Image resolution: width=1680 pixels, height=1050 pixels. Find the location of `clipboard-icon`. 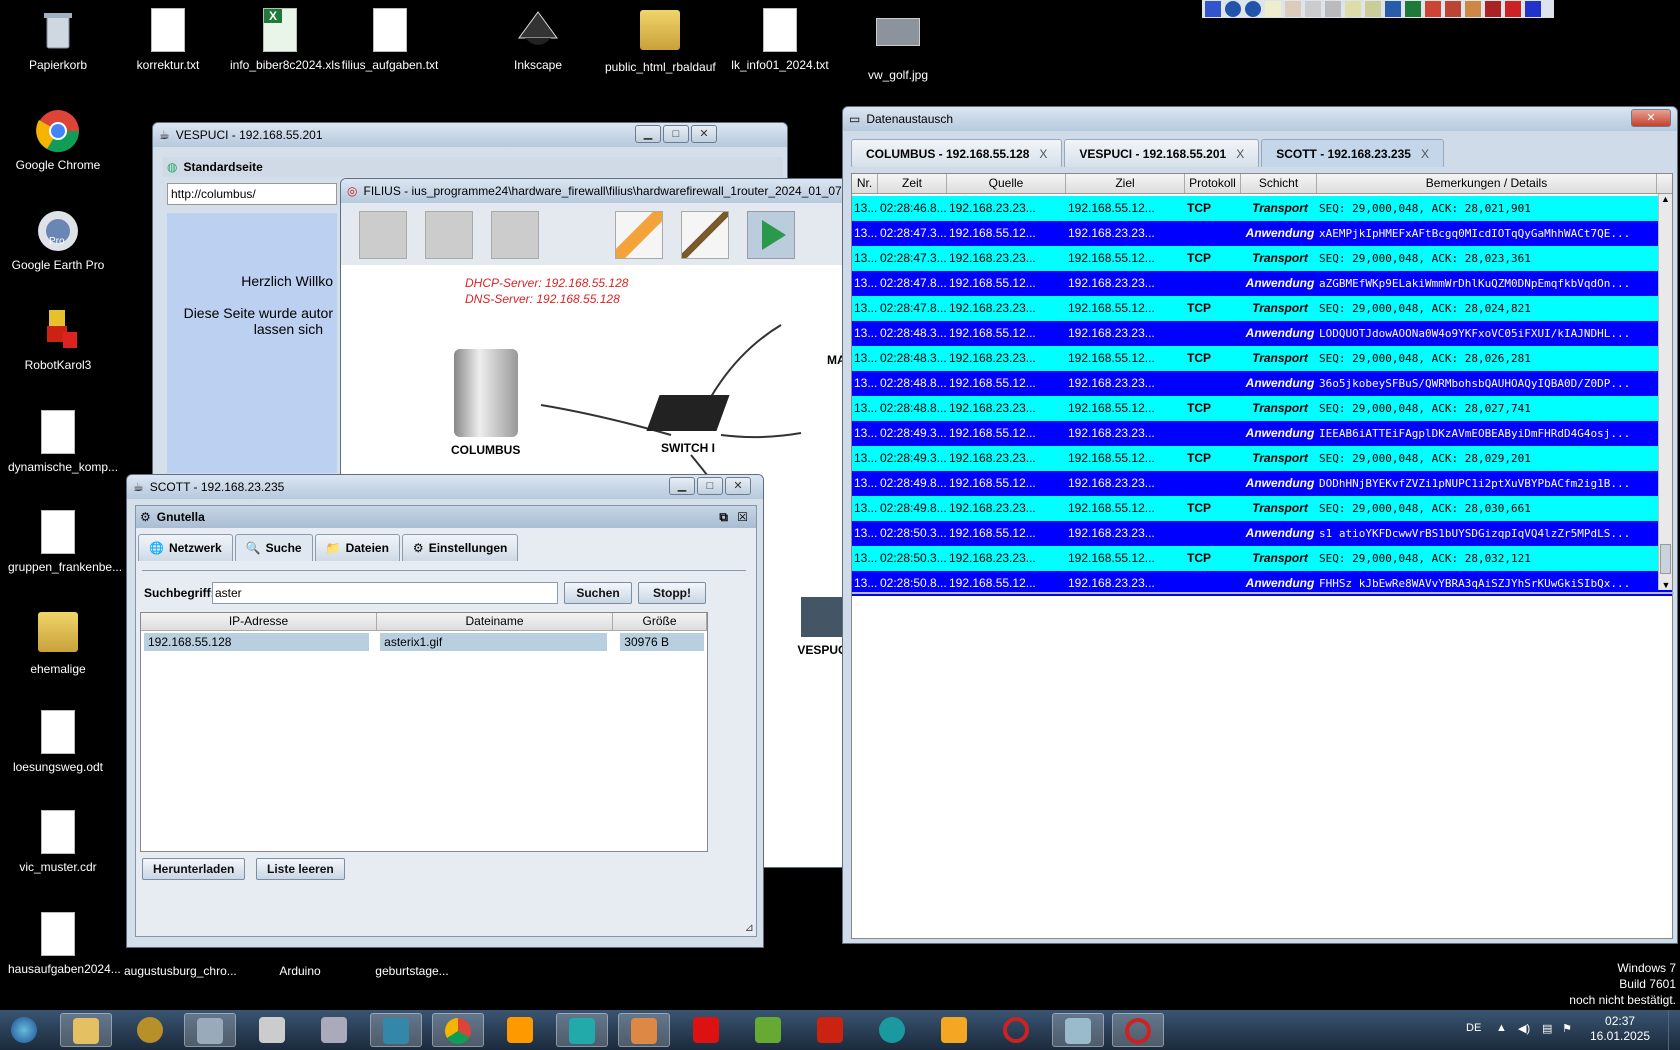

clipboard-icon is located at coordinates (1313, 9).